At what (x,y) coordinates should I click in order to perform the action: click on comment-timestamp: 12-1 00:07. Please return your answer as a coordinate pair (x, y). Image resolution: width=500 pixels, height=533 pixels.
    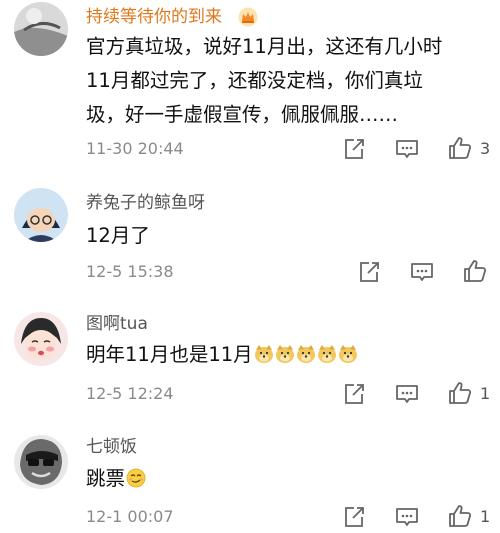
    Looking at the image, I should click on (130, 516).